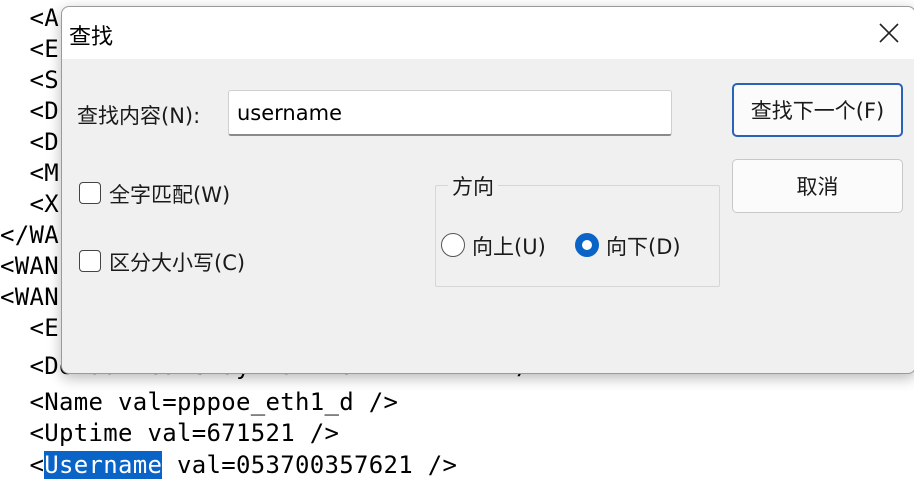 This screenshot has width=914, height=491. I want to click on close-icon, so click(889, 33).